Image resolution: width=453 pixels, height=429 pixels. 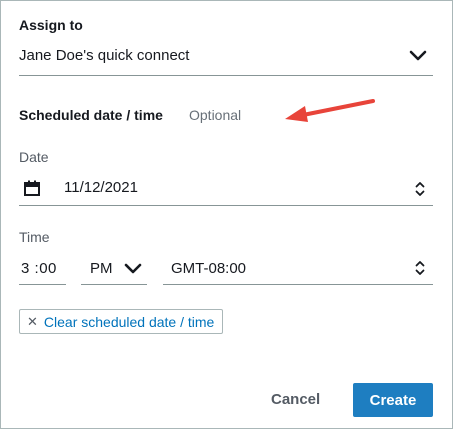 I want to click on time-hours-minutes: 3 :00, so click(x=39, y=268).